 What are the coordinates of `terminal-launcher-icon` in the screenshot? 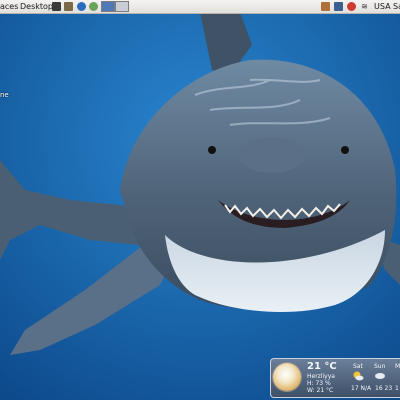 It's located at (56, 6).